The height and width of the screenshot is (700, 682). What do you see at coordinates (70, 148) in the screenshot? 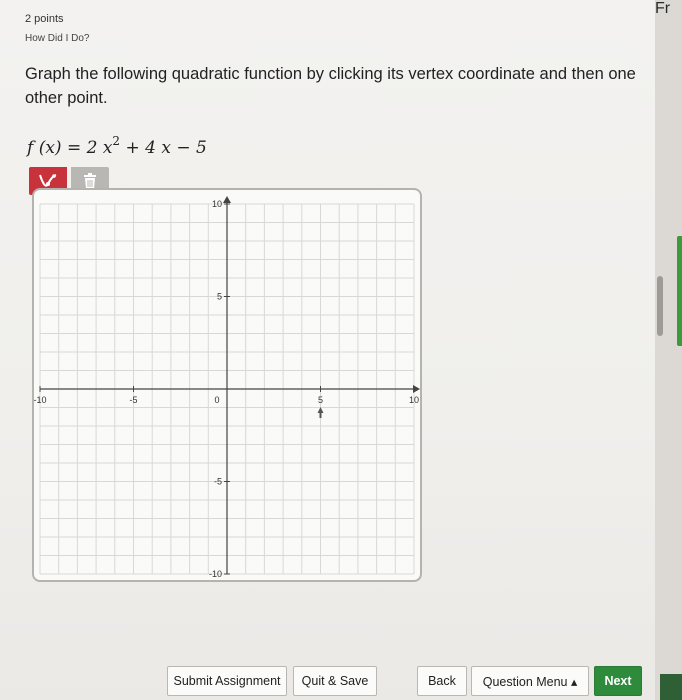
I see `formula-lhs: f (x) = 2 x` at bounding box center [70, 148].